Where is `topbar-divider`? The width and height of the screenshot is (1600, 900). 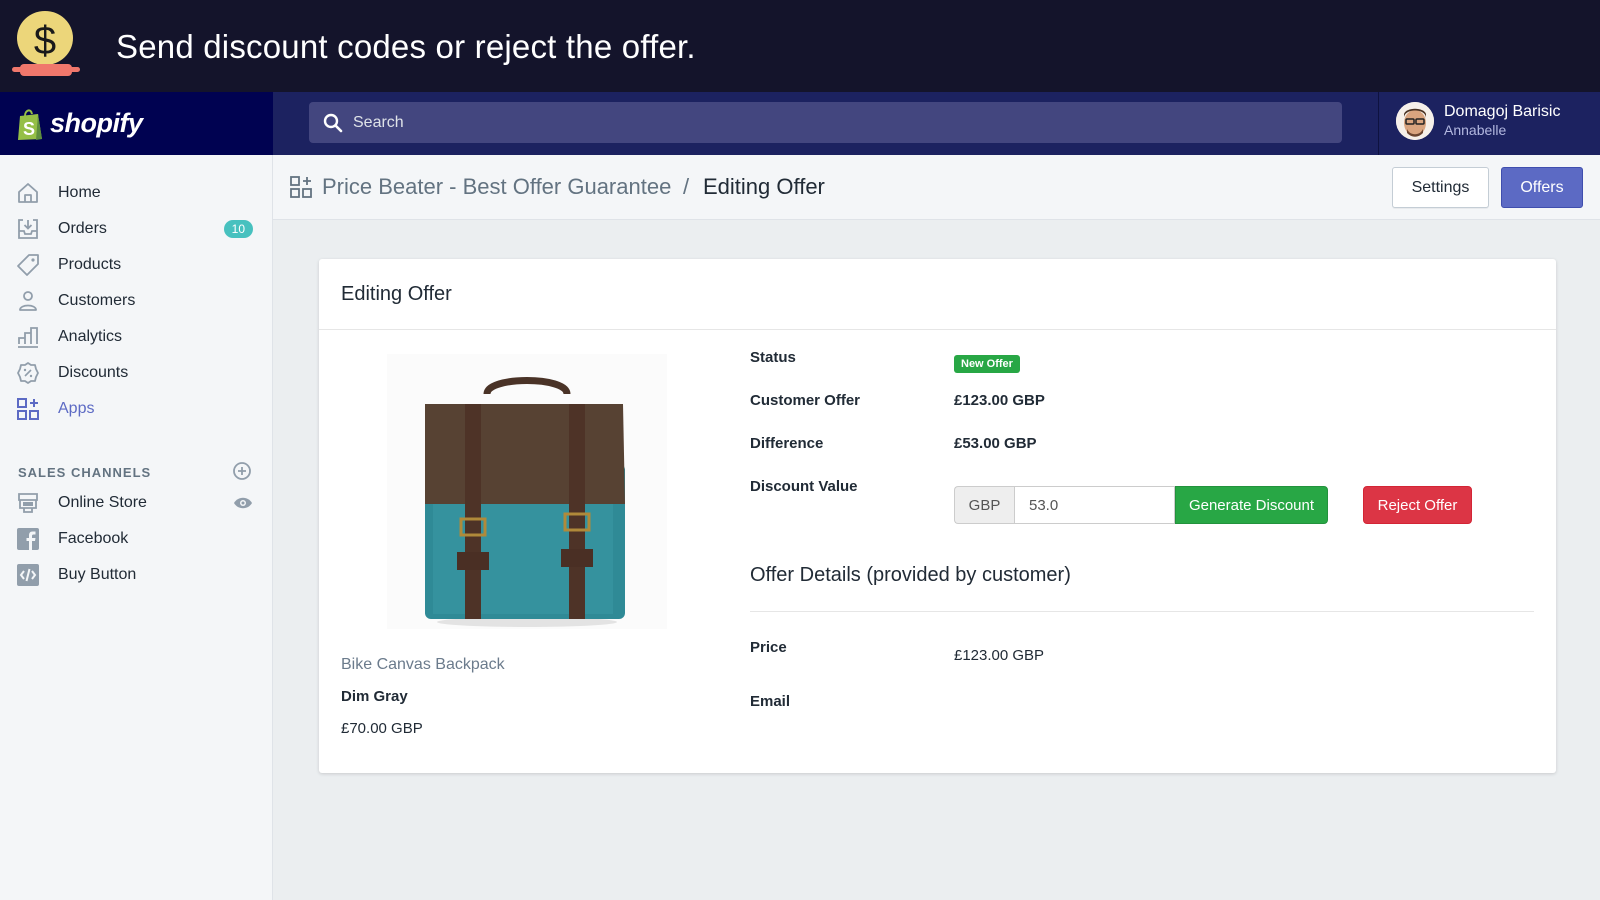
topbar-divider is located at coordinates (1378, 123).